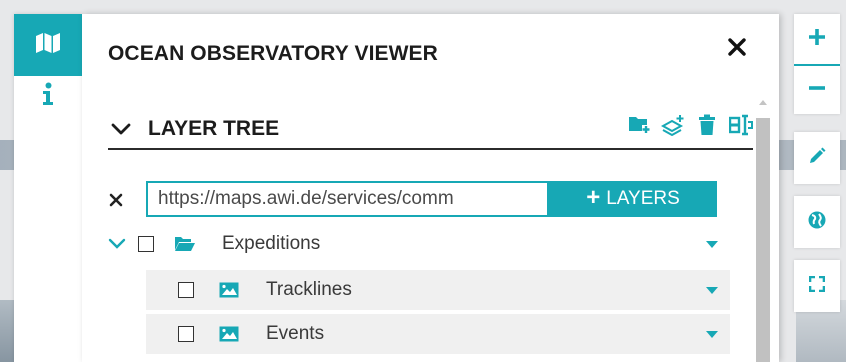  I want to click on plus-icon: +, so click(593, 197).